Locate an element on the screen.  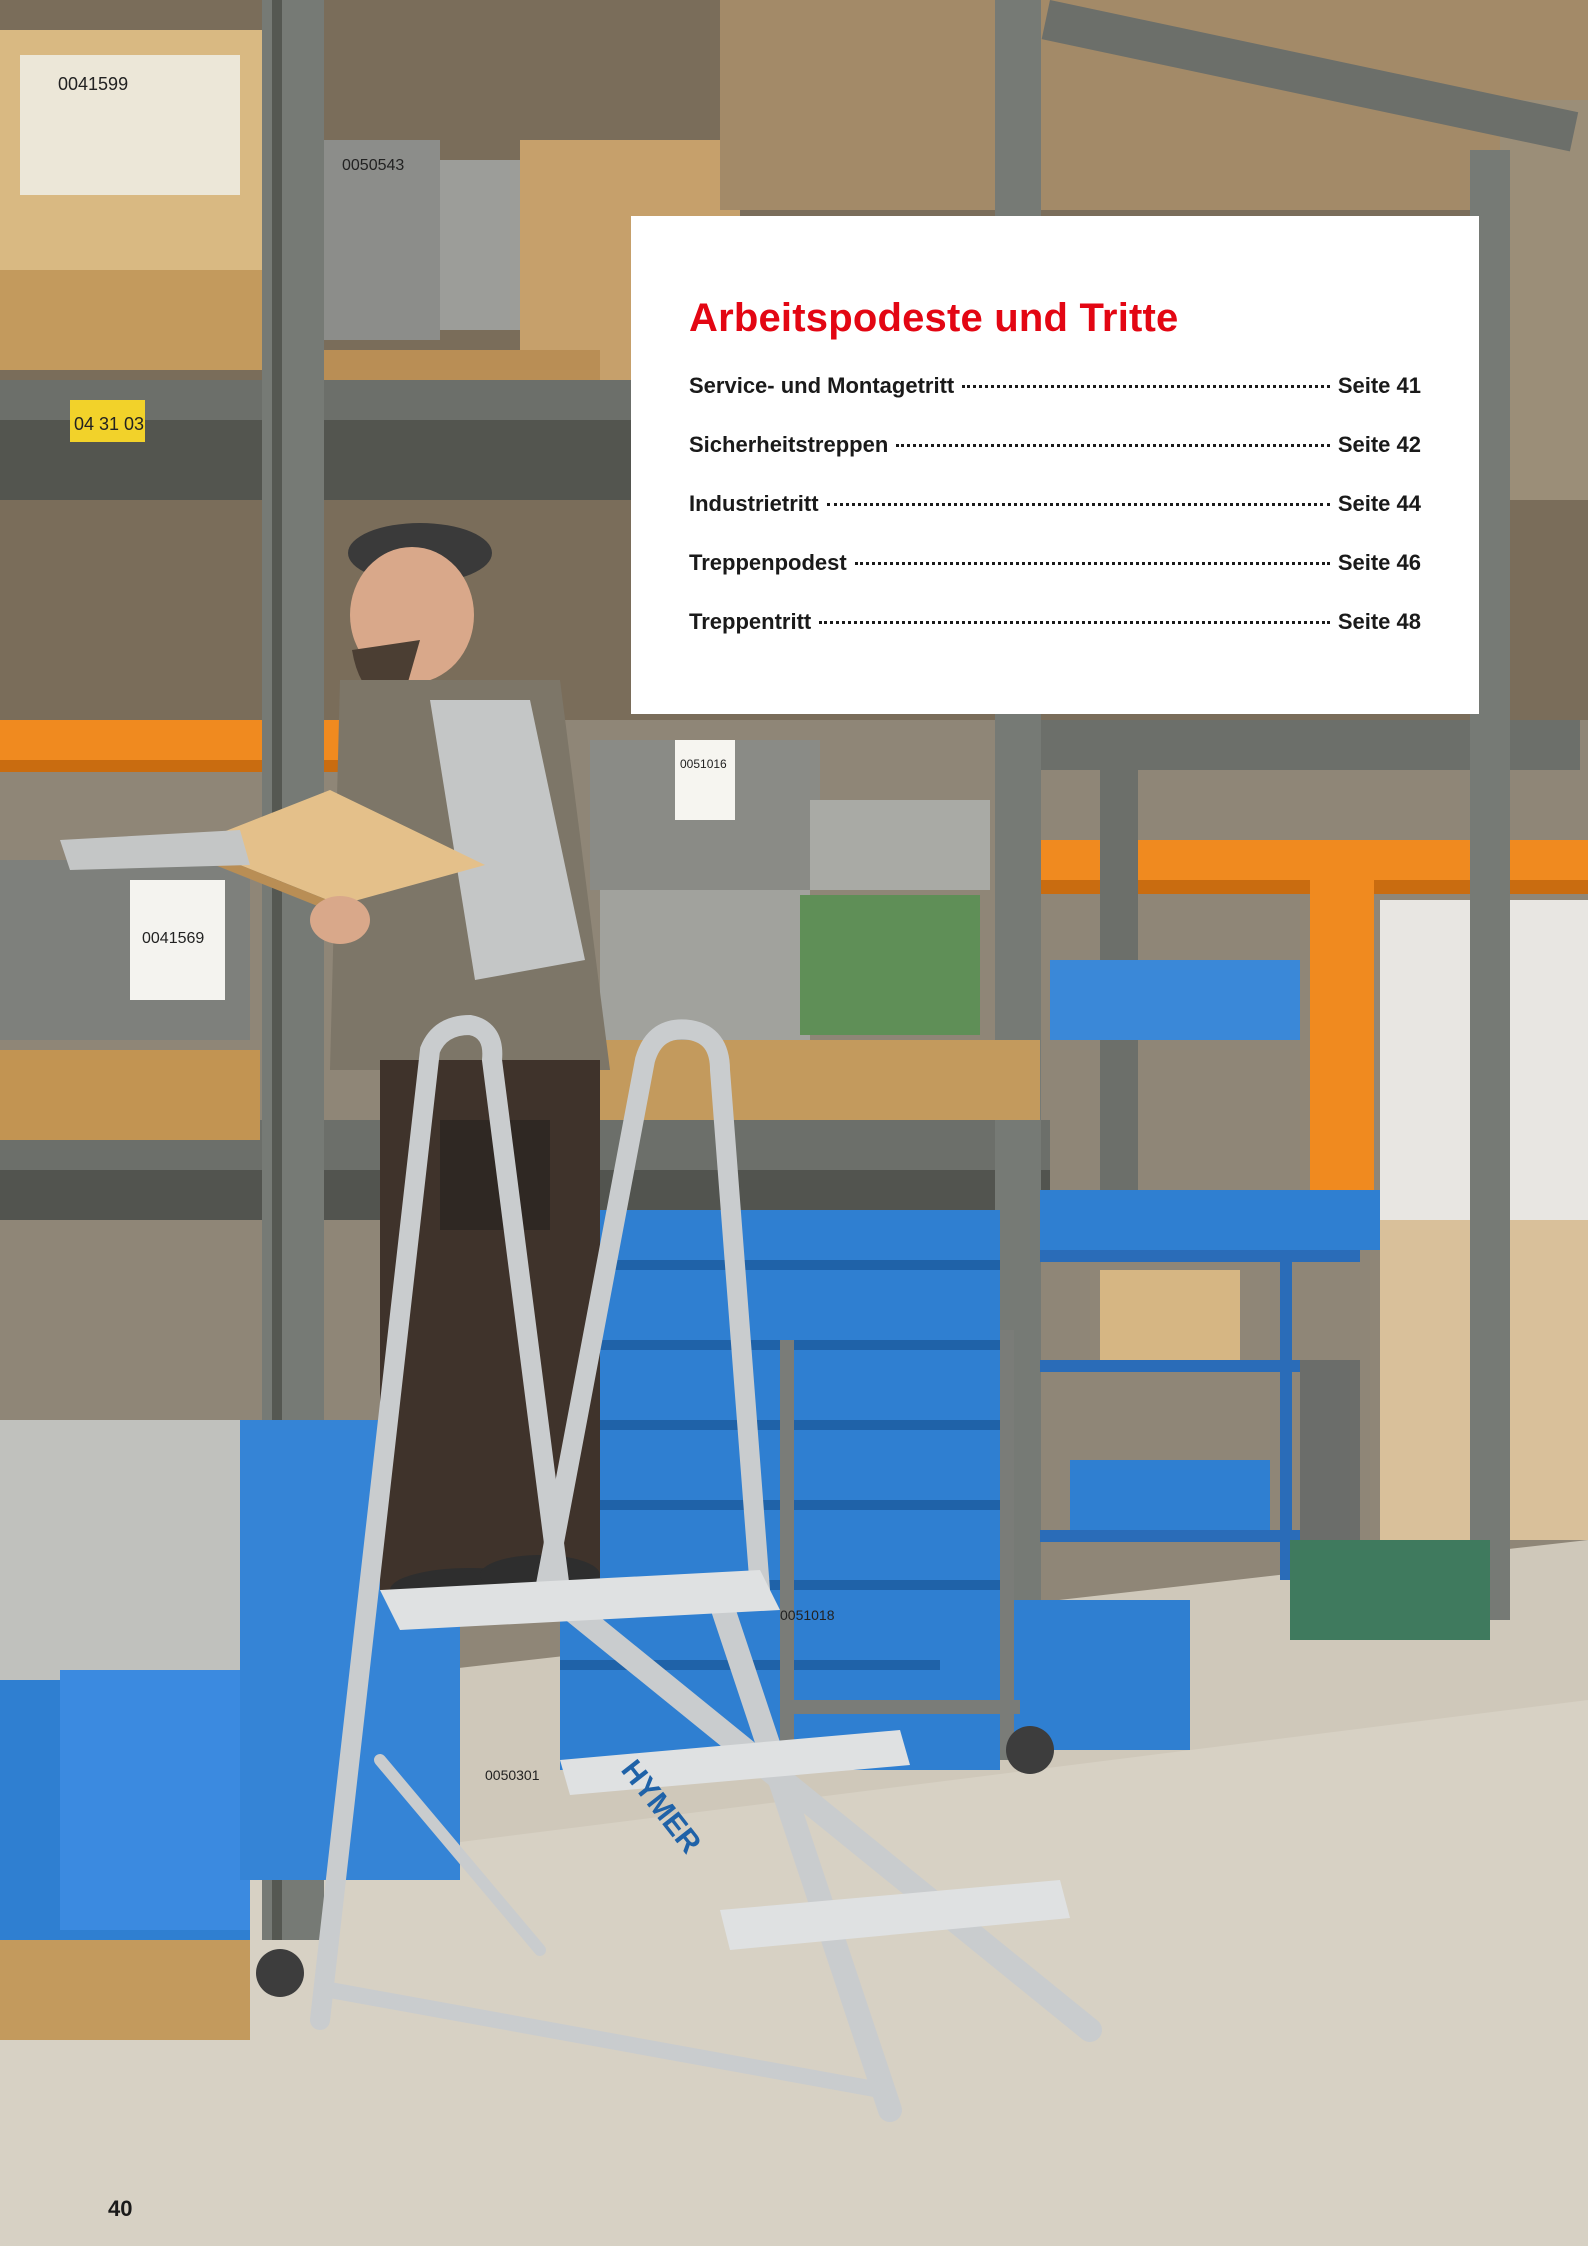
toc-entry-label: Service- und Montagetritt is located at coordinates (822, 385).